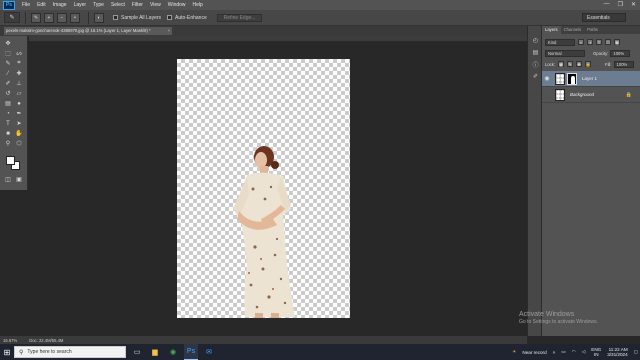 The width and height of the screenshot is (640, 360). Describe the element at coordinates (26, 5) in the screenshot. I see `menu-file: File` at that location.